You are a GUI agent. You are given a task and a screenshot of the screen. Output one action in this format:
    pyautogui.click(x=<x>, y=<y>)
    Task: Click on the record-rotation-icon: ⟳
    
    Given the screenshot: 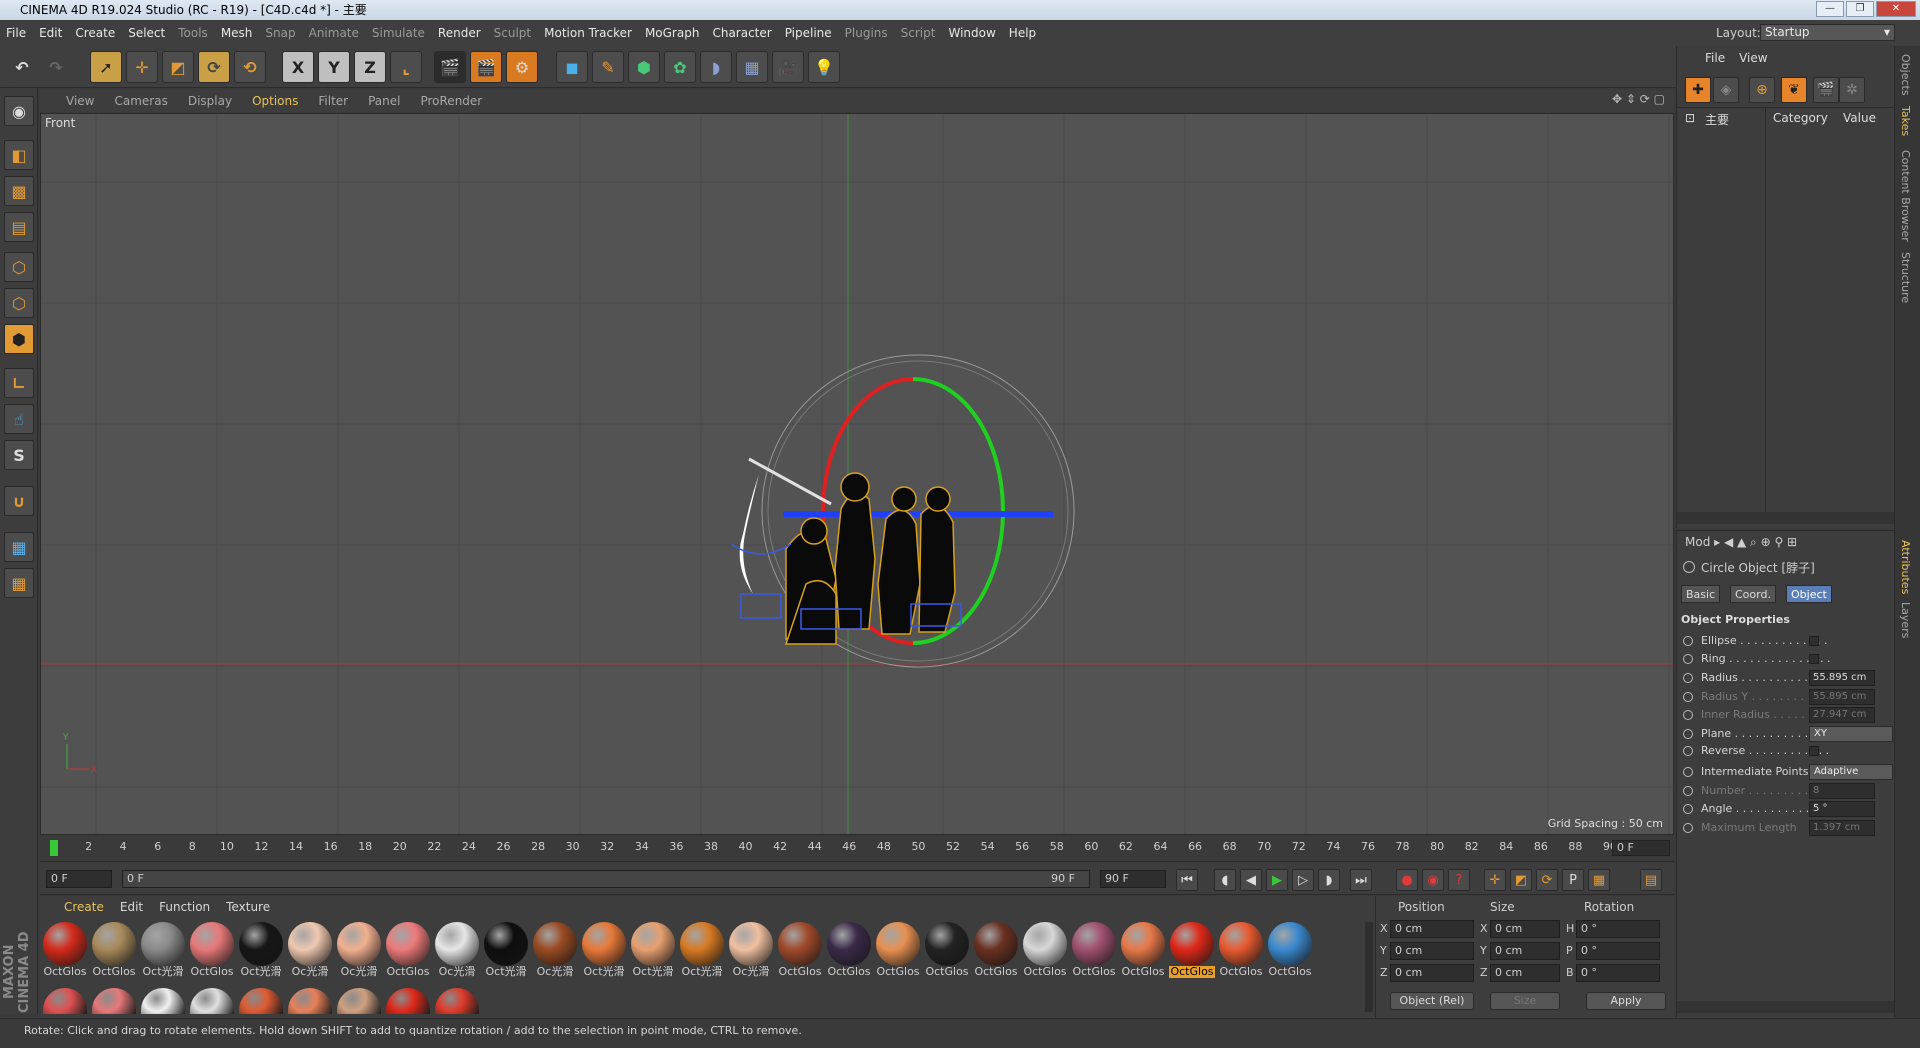 What is the action you would take?
    pyautogui.click(x=1547, y=880)
    